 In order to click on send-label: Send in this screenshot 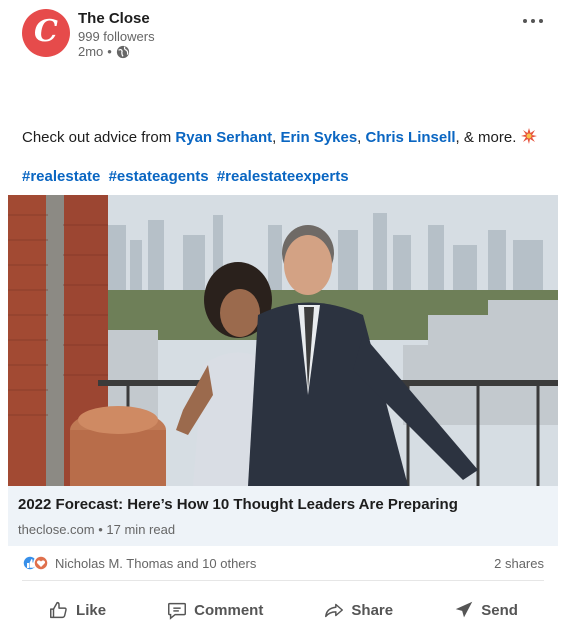, I will do `click(499, 610)`.